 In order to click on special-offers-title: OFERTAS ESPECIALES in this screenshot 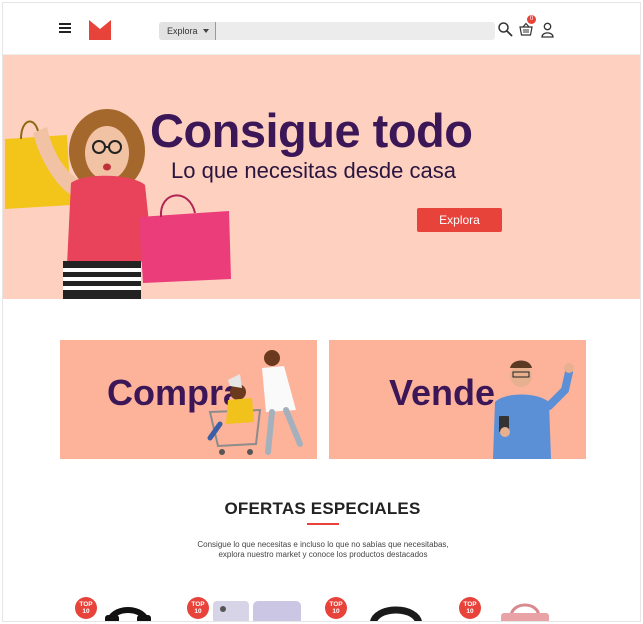, I will do `click(322, 508)`.